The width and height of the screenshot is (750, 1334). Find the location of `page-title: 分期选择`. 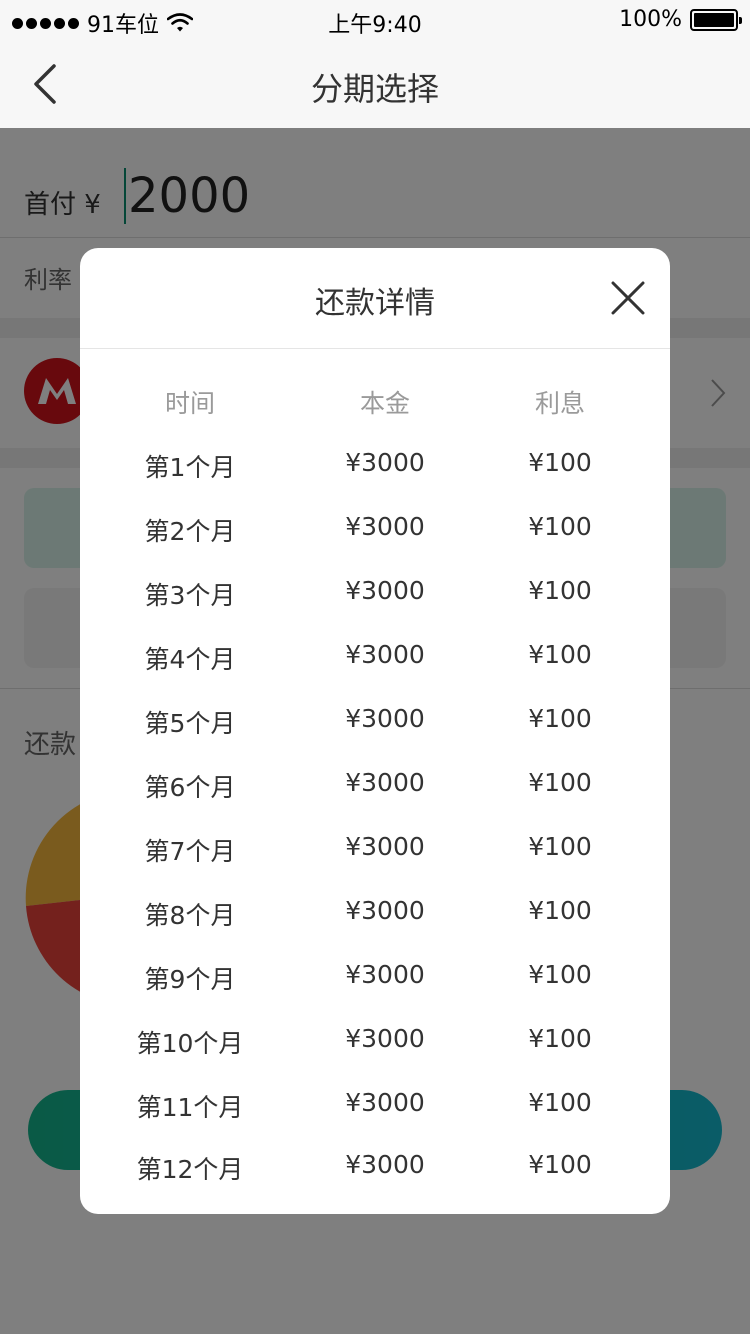

page-title: 分期选择 is located at coordinates (374, 89).